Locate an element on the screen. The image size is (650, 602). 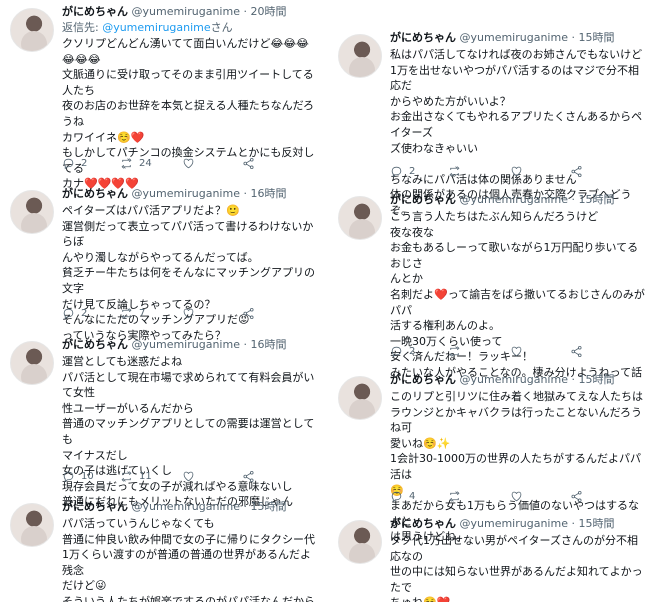
reply-to: 返信先: @yumemiruganimeさん is located at coordinates (147, 27).